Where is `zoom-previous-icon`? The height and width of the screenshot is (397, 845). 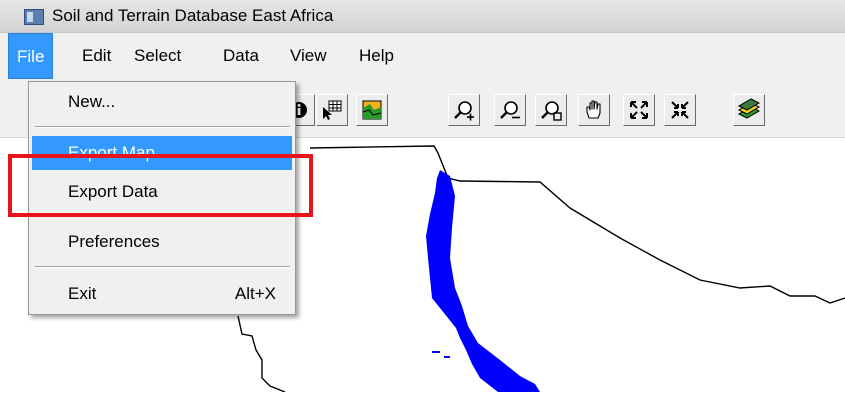
zoom-previous-icon is located at coordinates (680, 110).